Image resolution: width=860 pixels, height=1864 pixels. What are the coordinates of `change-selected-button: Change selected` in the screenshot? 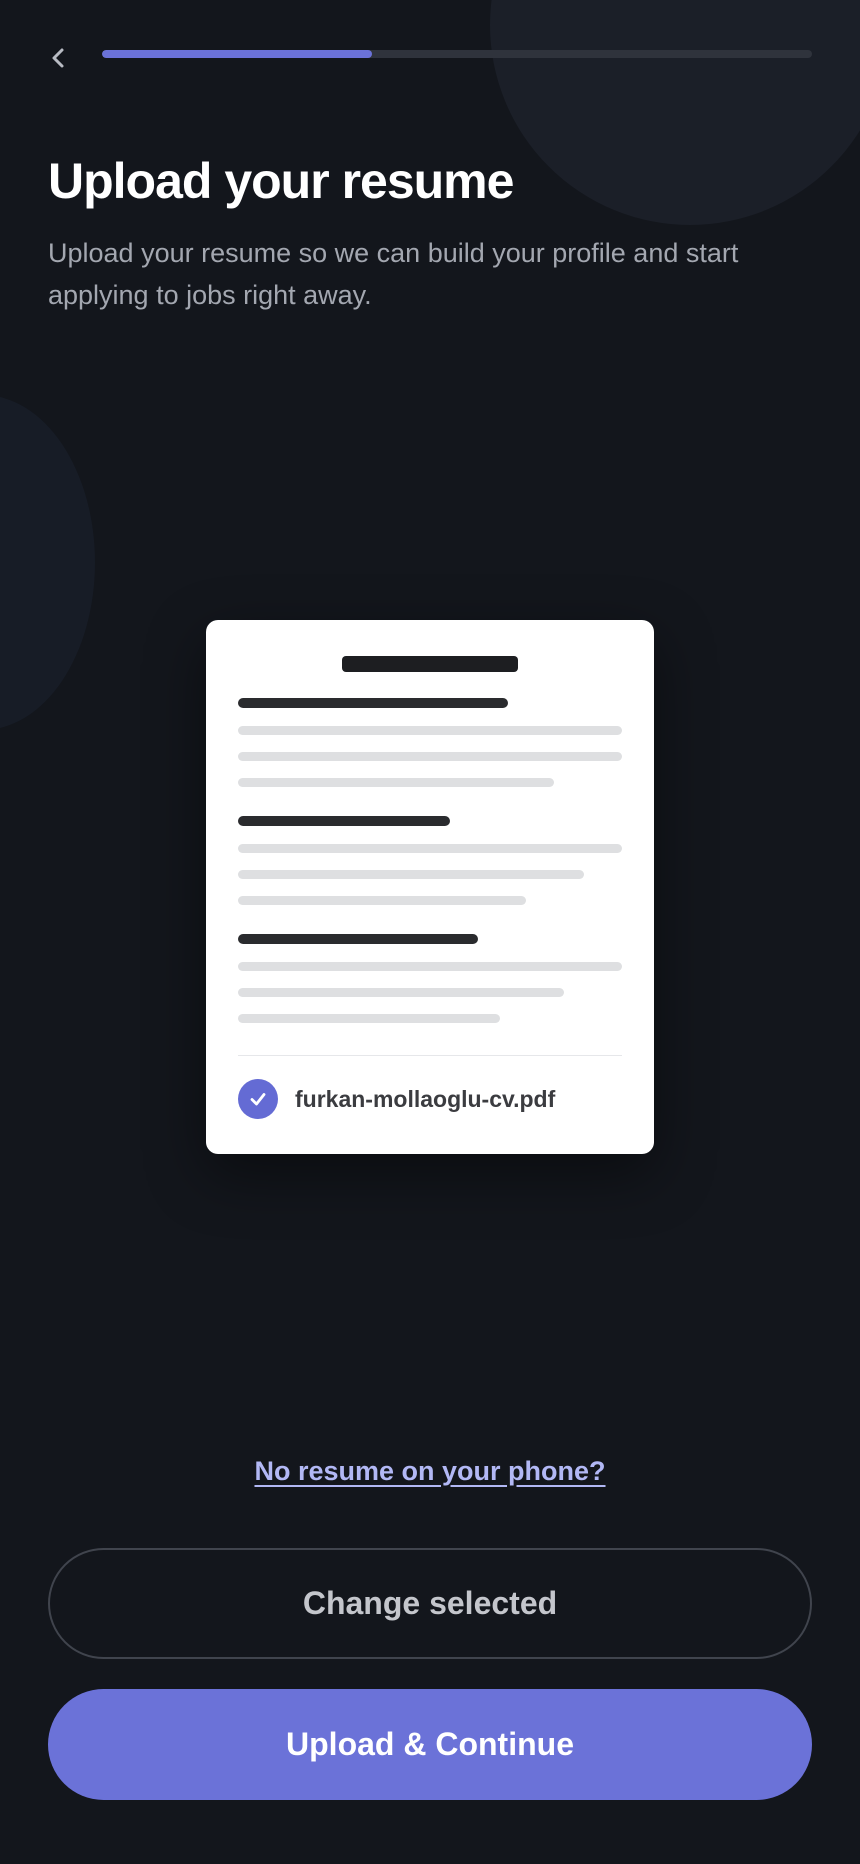 It's located at (430, 1603).